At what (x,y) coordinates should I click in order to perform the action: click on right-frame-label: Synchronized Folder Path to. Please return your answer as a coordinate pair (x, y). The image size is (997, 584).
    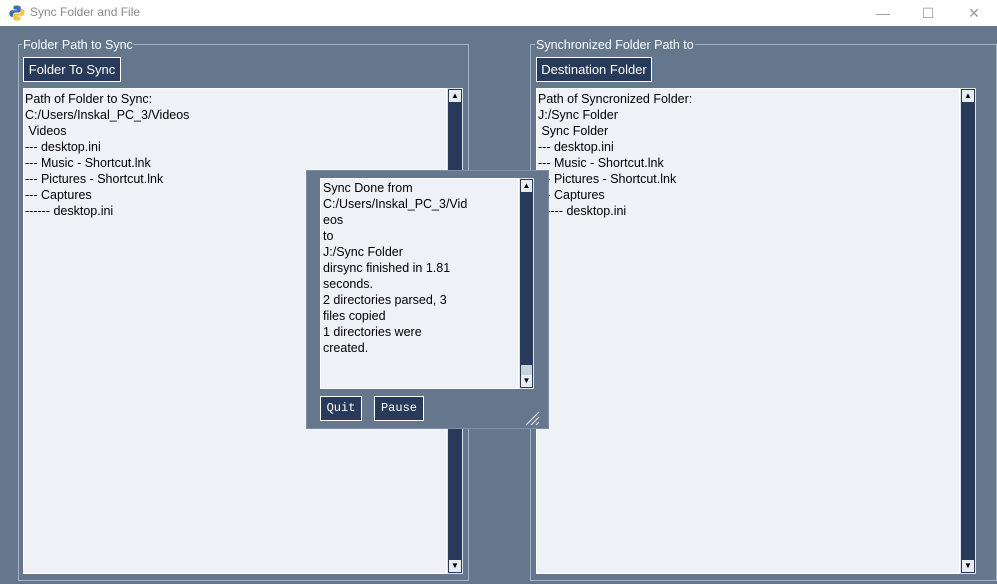
    Looking at the image, I should click on (615, 45).